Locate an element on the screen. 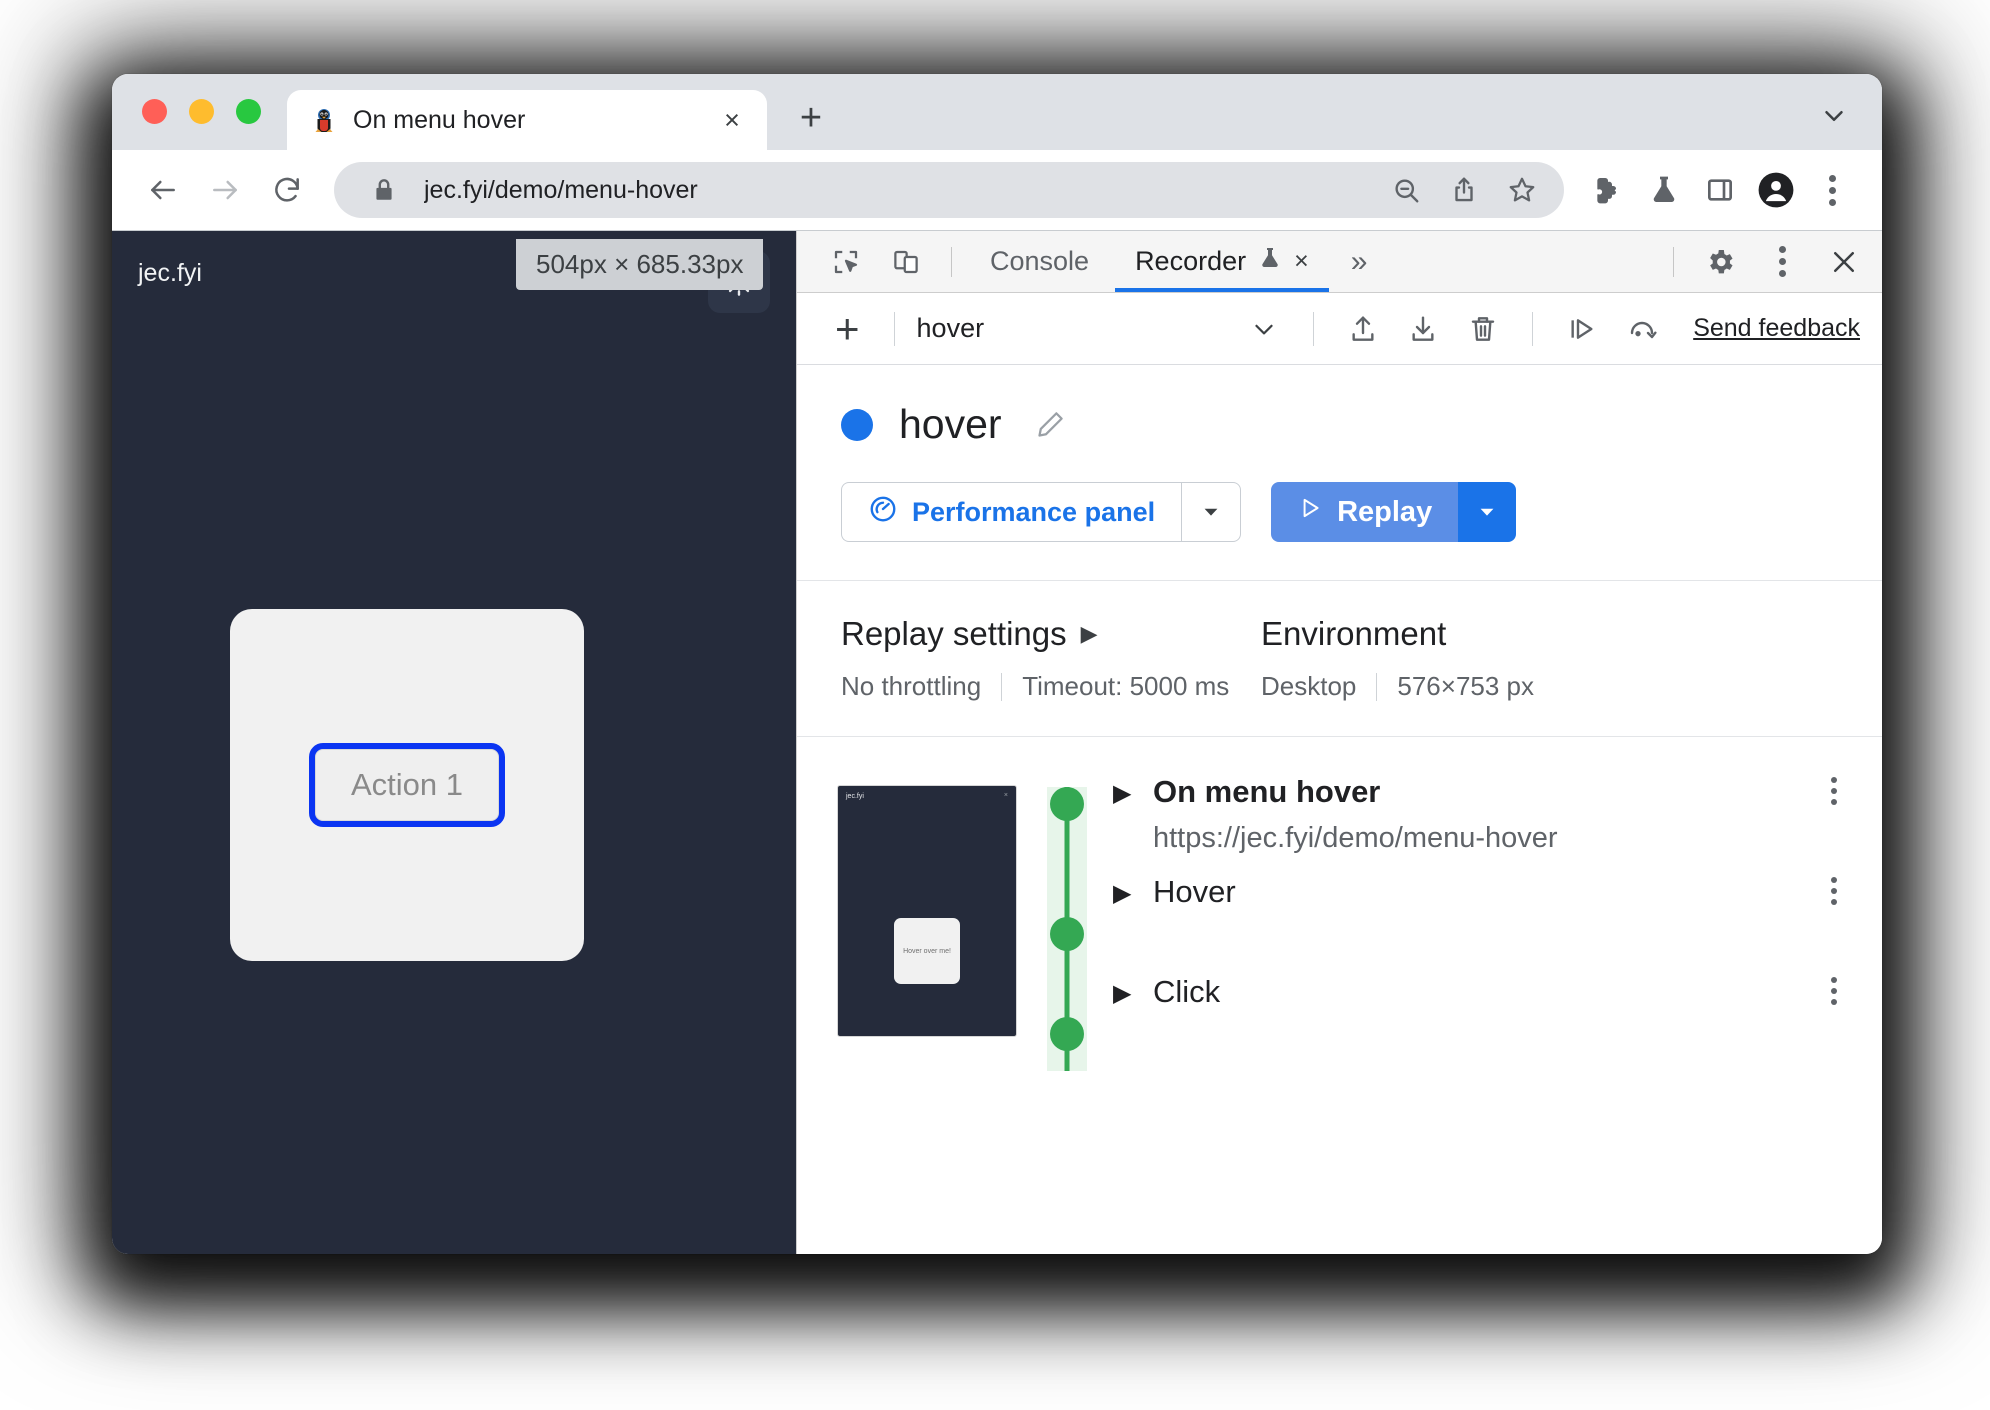  replay-button: Replay is located at coordinates (1365, 512).